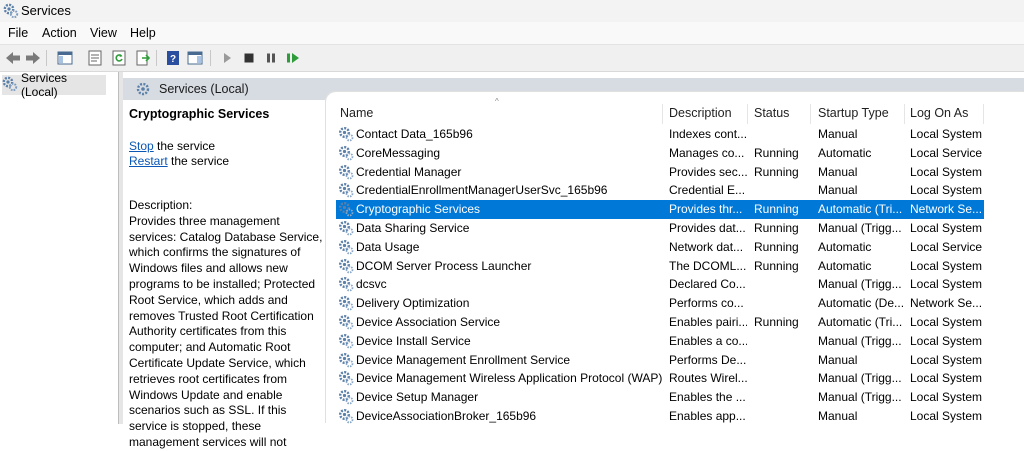  Describe the element at coordinates (143, 33) in the screenshot. I see `menu-help: Help` at that location.